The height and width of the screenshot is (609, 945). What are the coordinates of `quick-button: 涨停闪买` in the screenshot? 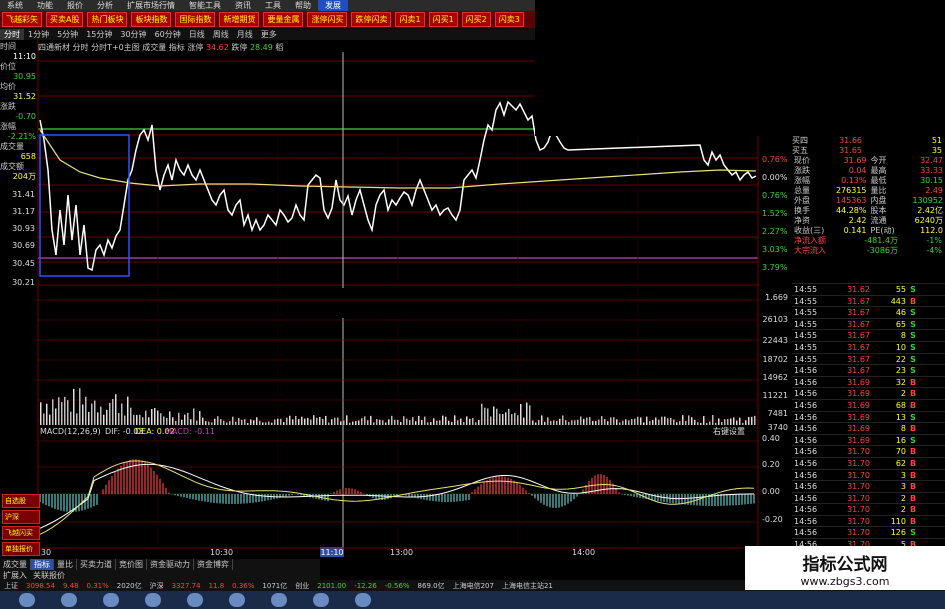 It's located at (327, 19).